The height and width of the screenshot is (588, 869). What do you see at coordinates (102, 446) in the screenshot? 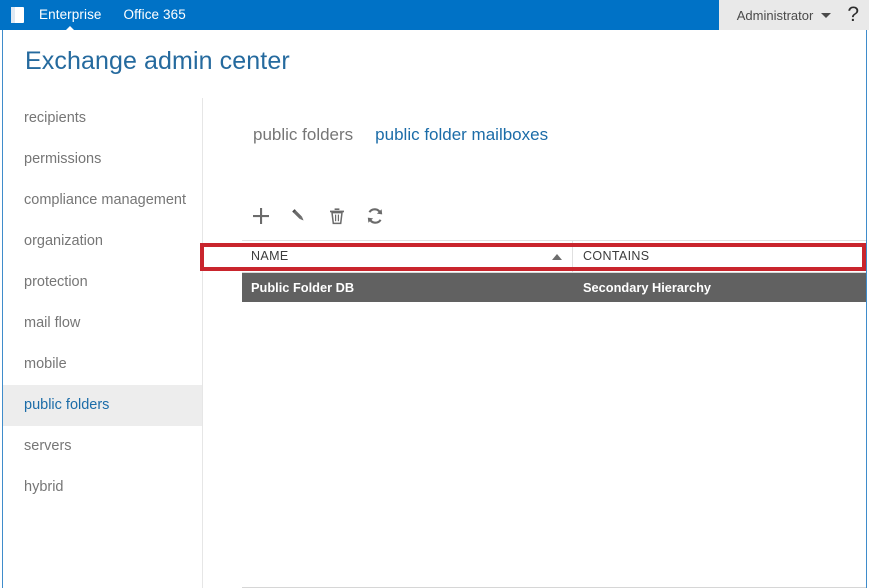
I see `sidebar-item-servers: servers` at bounding box center [102, 446].